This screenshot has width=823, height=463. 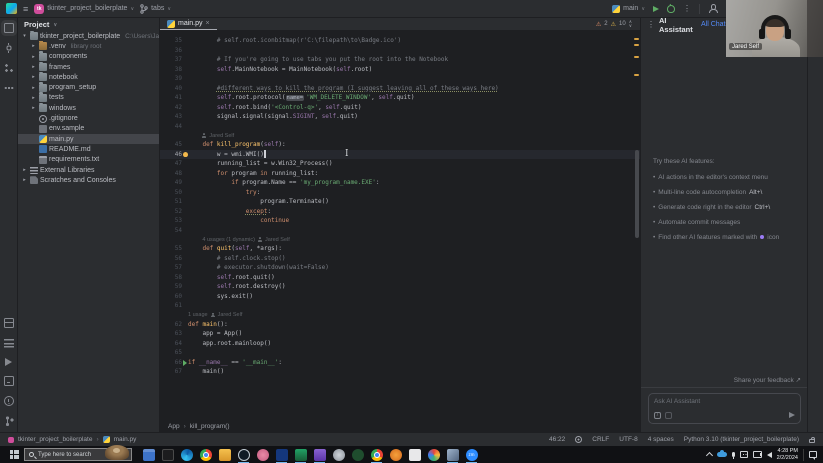 I want to click on line-number: 51, so click(x=171, y=201).